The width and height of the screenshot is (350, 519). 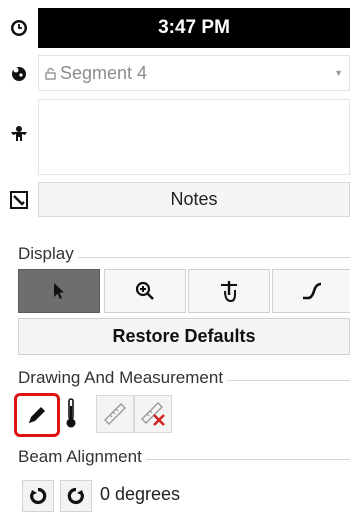 I want to click on thermometer-tool-button, so click(x=71, y=413).